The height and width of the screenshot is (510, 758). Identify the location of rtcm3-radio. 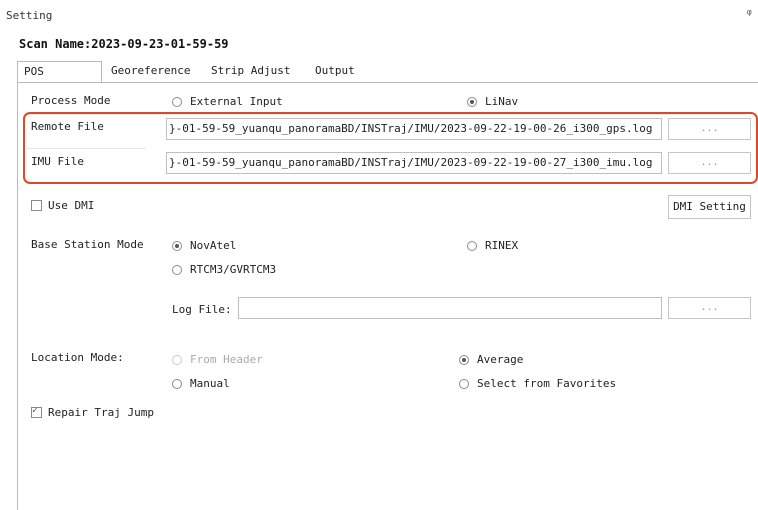
(177, 270).